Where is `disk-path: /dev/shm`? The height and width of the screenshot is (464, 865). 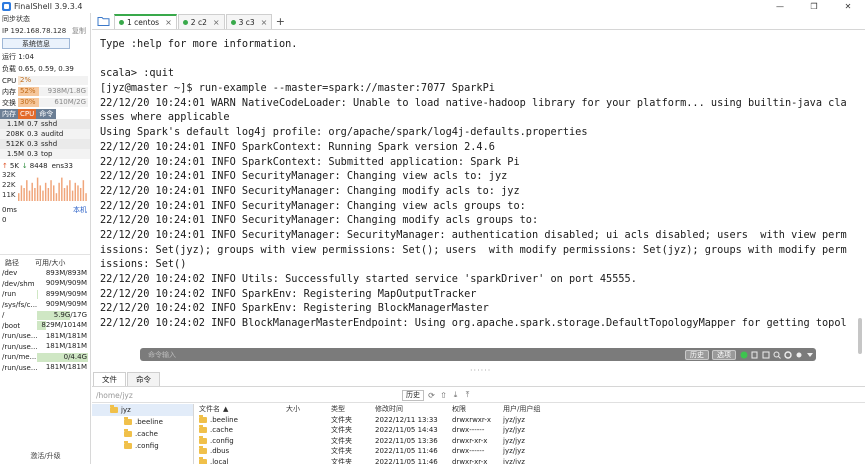 disk-path: /dev/shm is located at coordinates (18, 283).